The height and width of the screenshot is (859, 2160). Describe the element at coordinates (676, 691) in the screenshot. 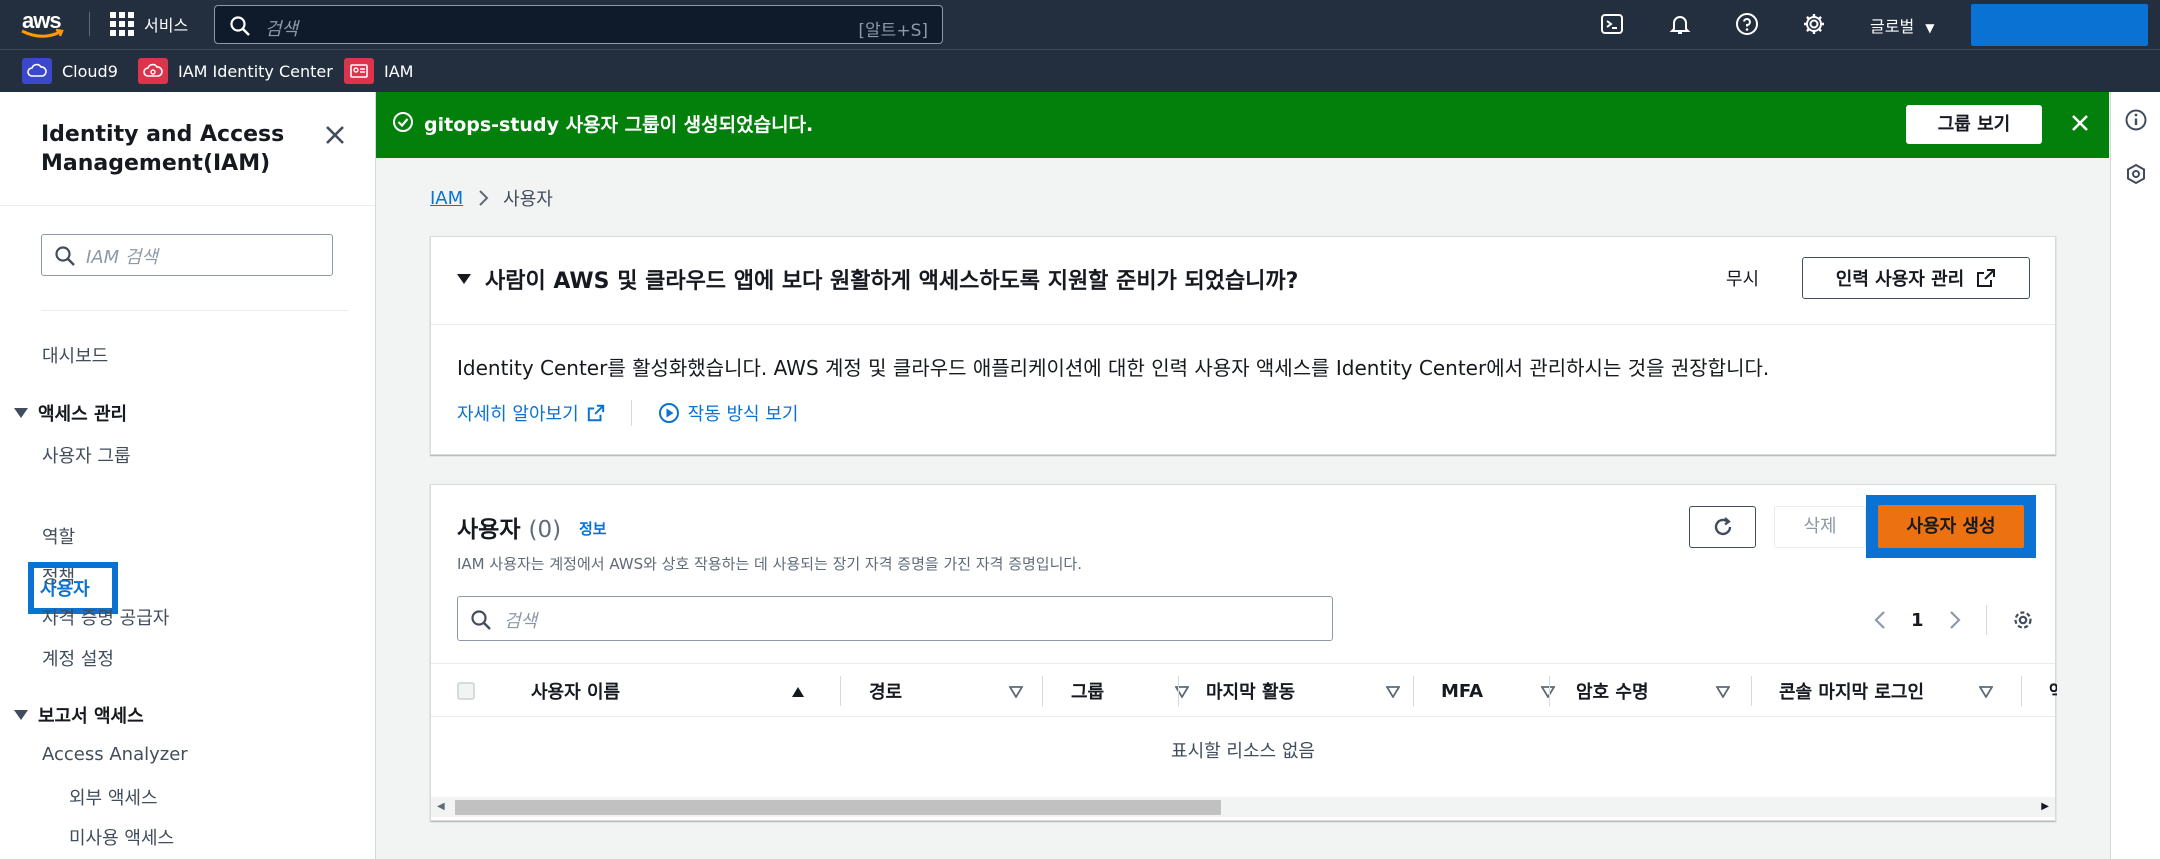

I see `column-header-username: 사용자 이름` at that location.